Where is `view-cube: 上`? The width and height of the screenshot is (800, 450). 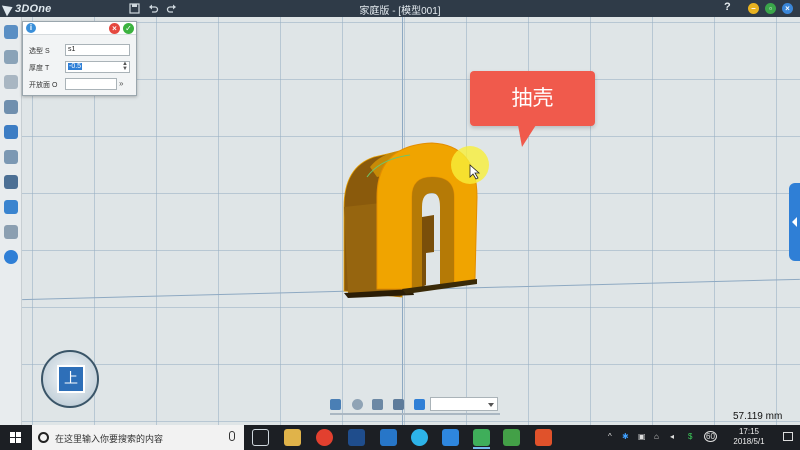 view-cube: 上 is located at coordinates (70, 379).